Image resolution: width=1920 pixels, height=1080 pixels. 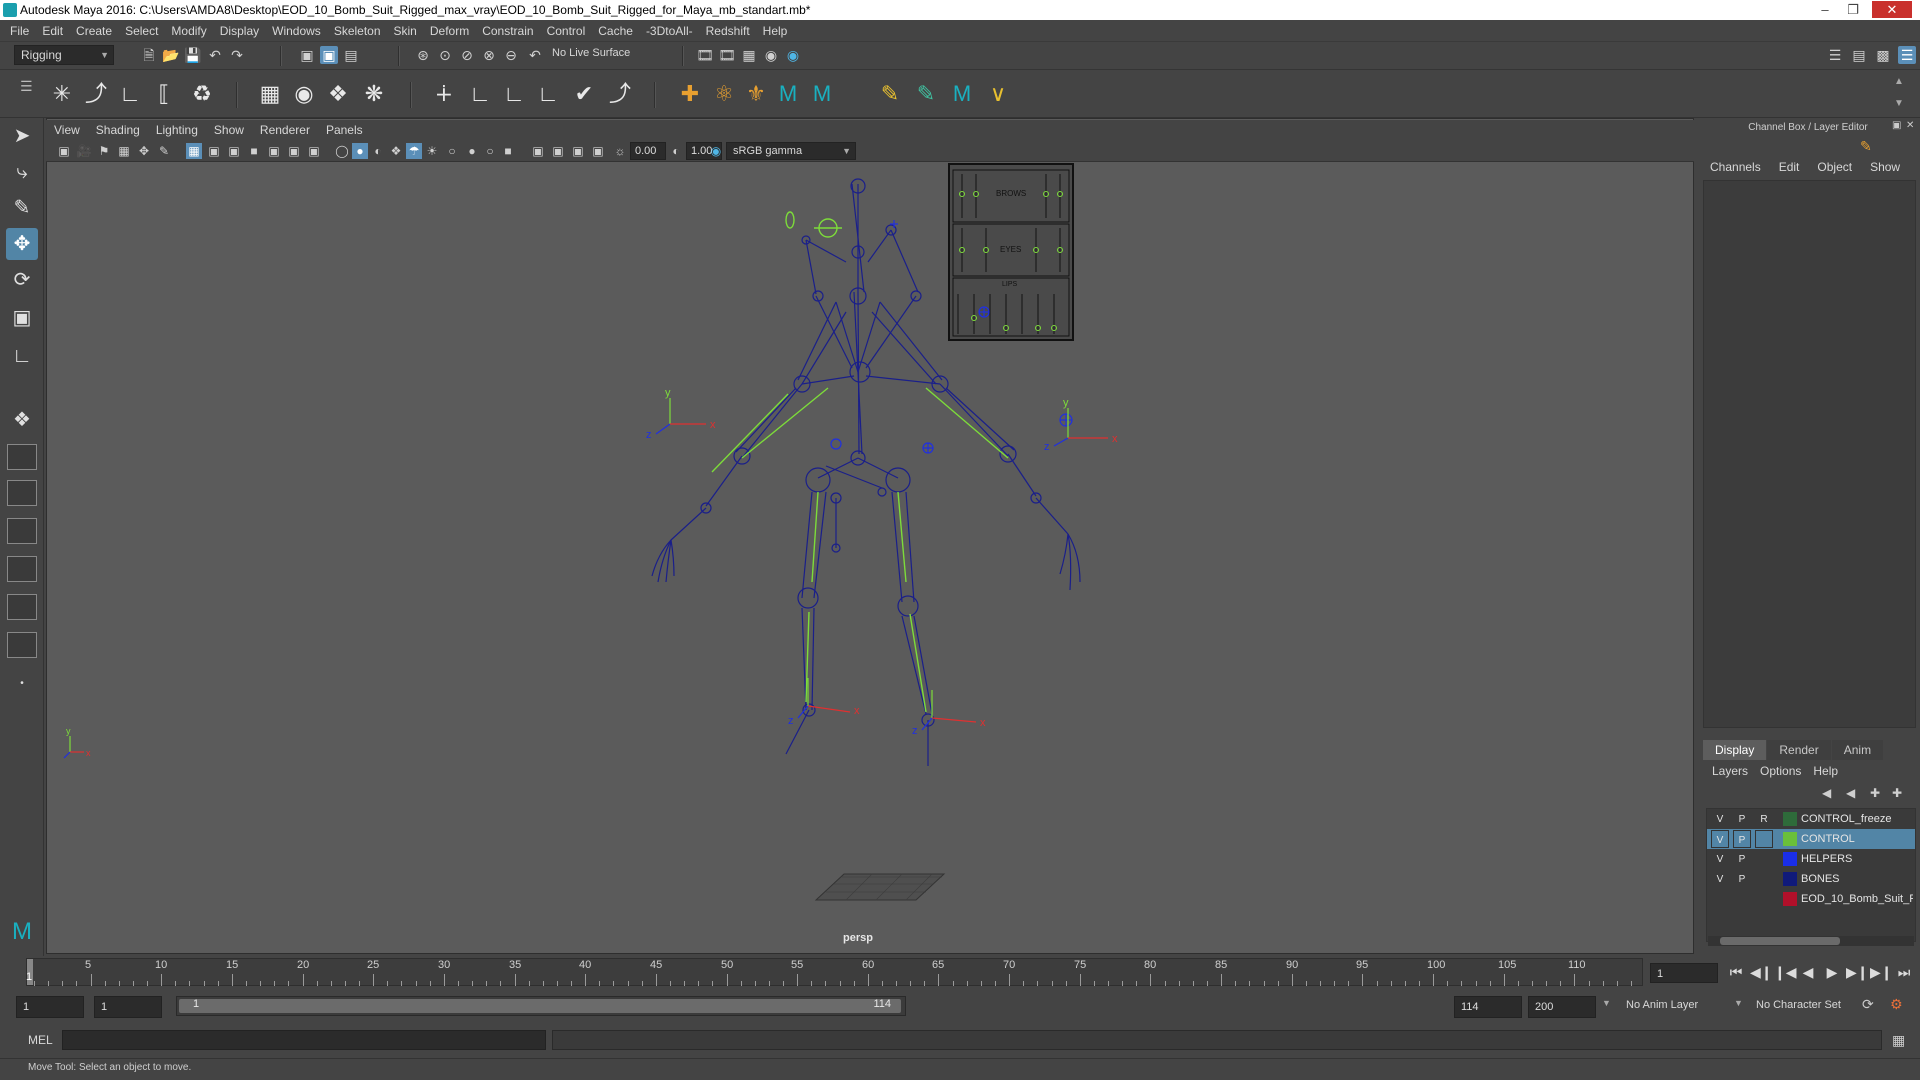 I want to click on menu-file: File, so click(x=19, y=31).